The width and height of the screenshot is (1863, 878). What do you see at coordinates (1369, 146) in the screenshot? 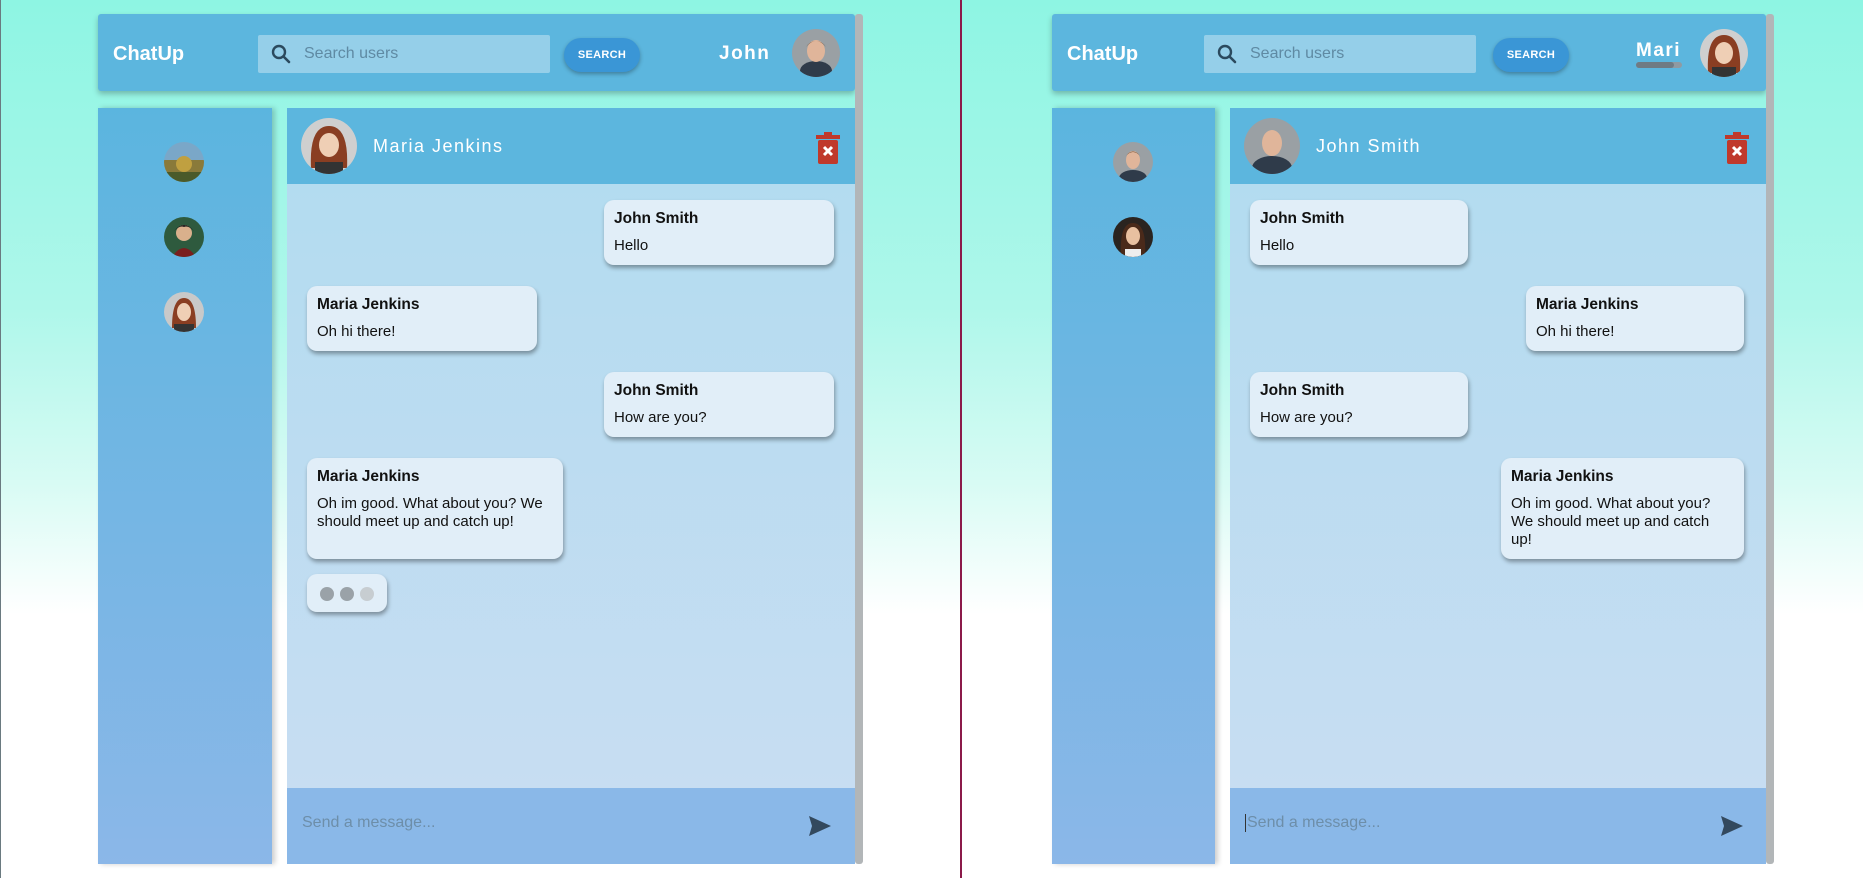
I see `contact-name: John Smith` at bounding box center [1369, 146].